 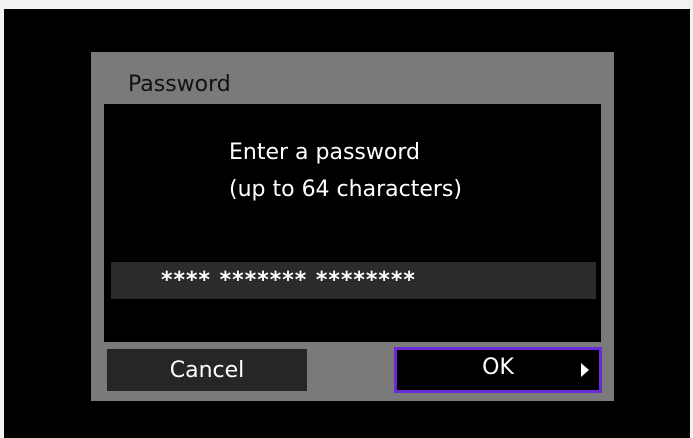 I want to click on instruction-line-2: (up to 64 characters), so click(x=345, y=189).